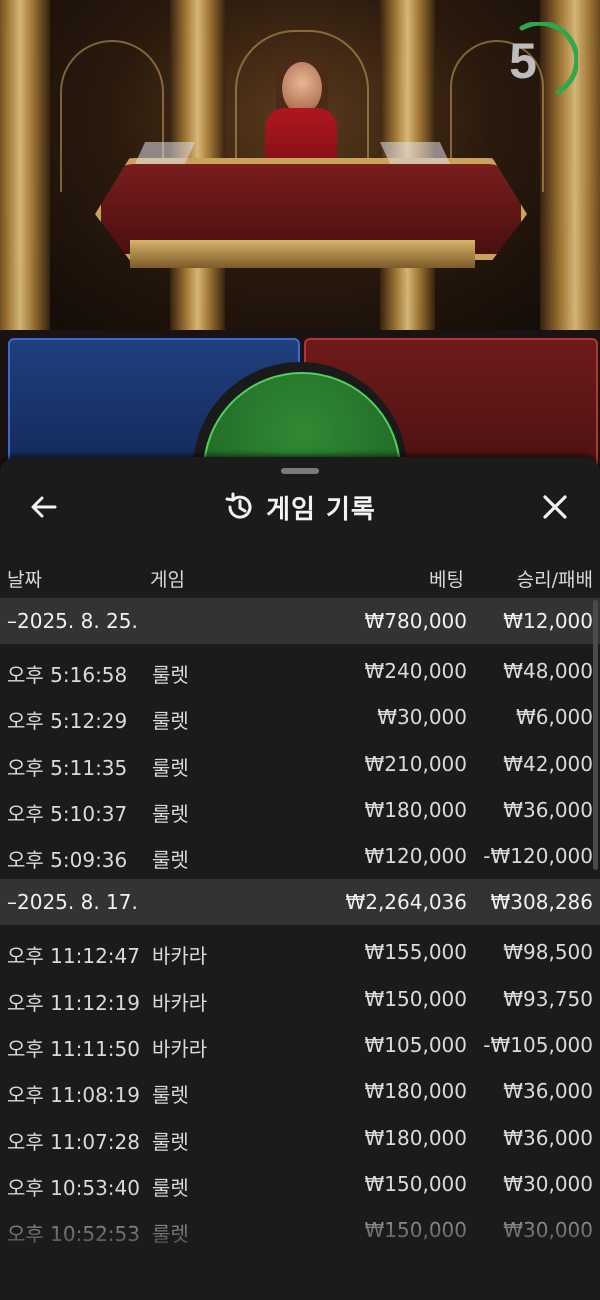 The image size is (600, 1300). I want to click on history-row: 오후 11:08:19 룰렛 ₩180,000 ₩36,000, so click(300, 1091).